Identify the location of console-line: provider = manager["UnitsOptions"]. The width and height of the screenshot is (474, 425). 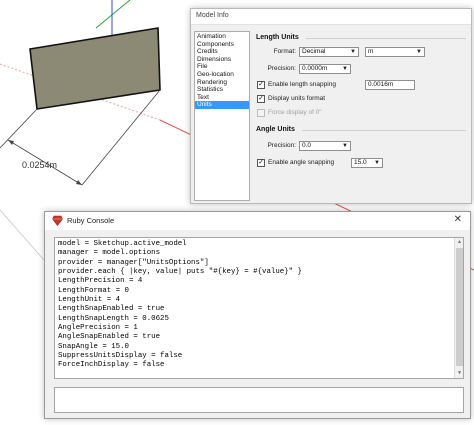
(133, 262).